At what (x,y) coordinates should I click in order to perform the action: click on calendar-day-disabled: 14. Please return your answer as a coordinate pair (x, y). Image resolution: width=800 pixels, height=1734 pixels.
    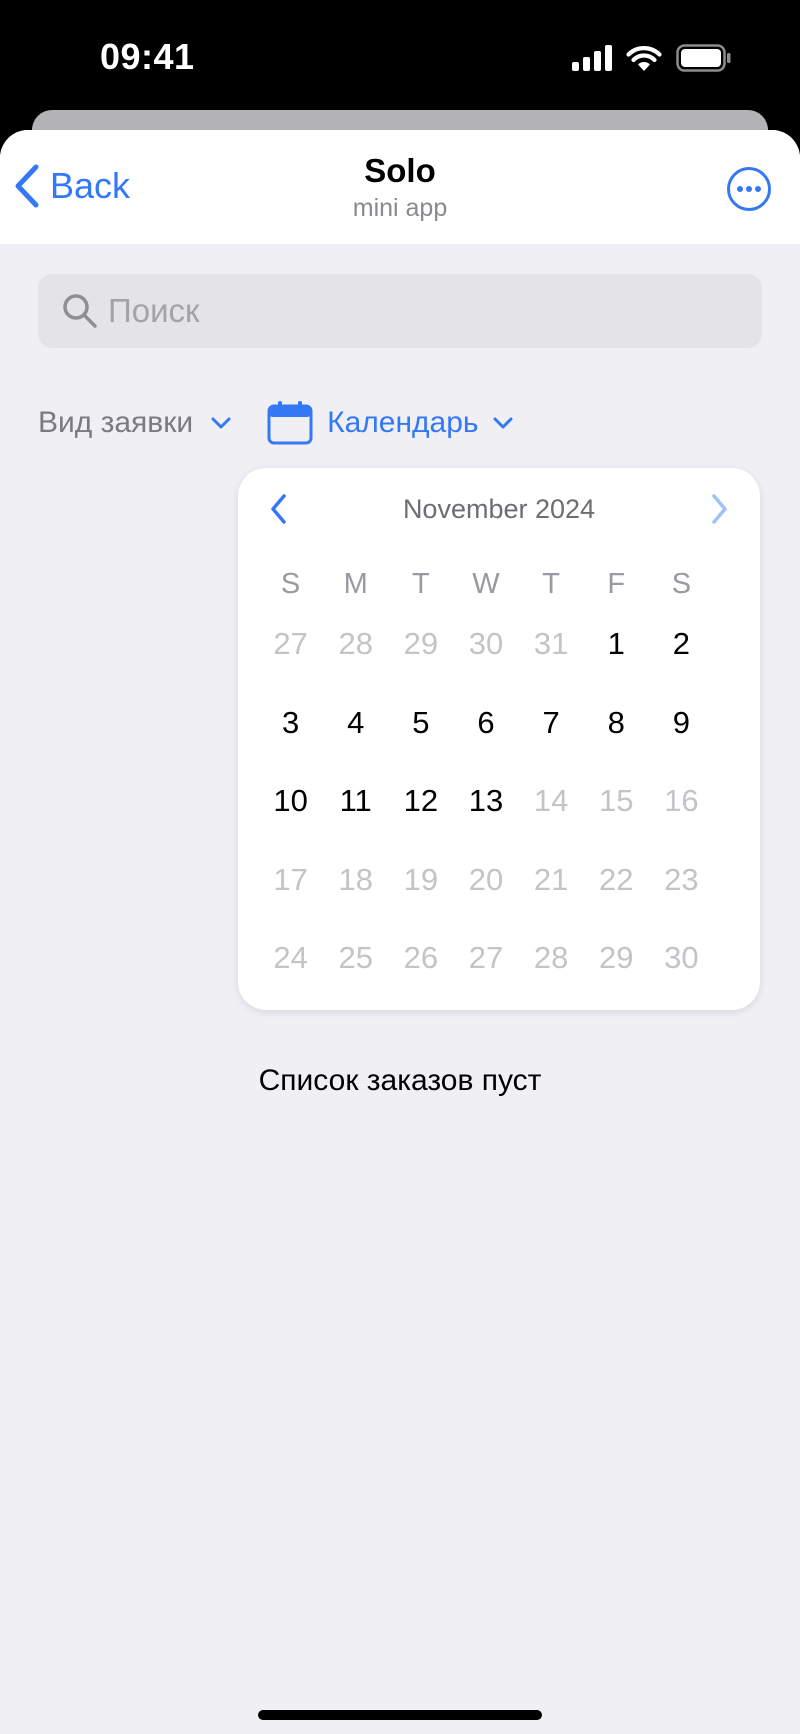
    Looking at the image, I should click on (551, 800).